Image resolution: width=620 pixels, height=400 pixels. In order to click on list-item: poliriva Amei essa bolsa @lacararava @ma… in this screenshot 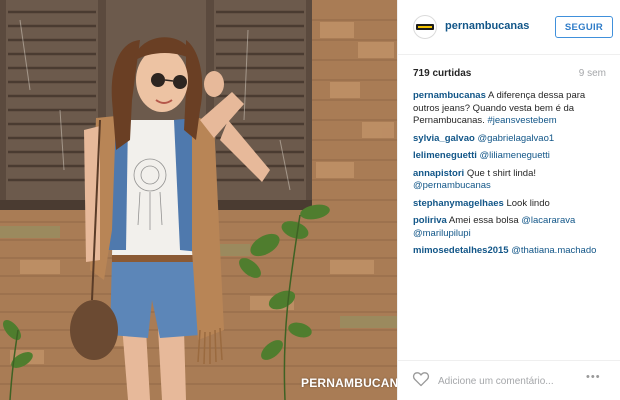, I will do `click(510, 227)`.